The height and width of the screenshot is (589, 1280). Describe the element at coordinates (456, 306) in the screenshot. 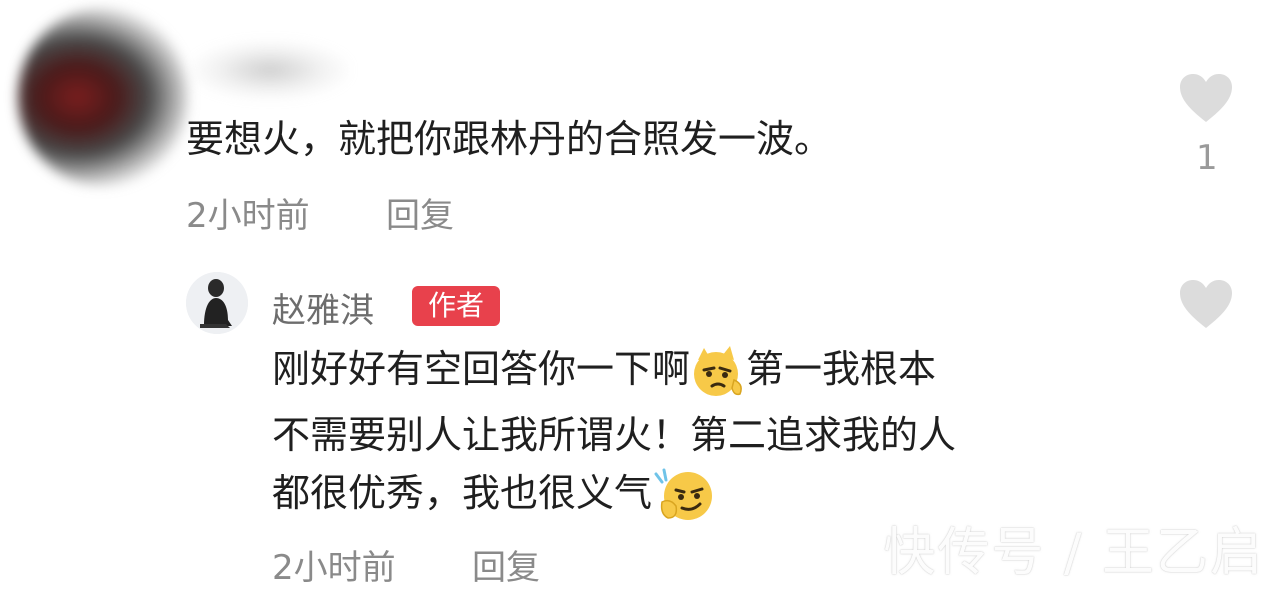

I see `author-badge: 作者` at that location.